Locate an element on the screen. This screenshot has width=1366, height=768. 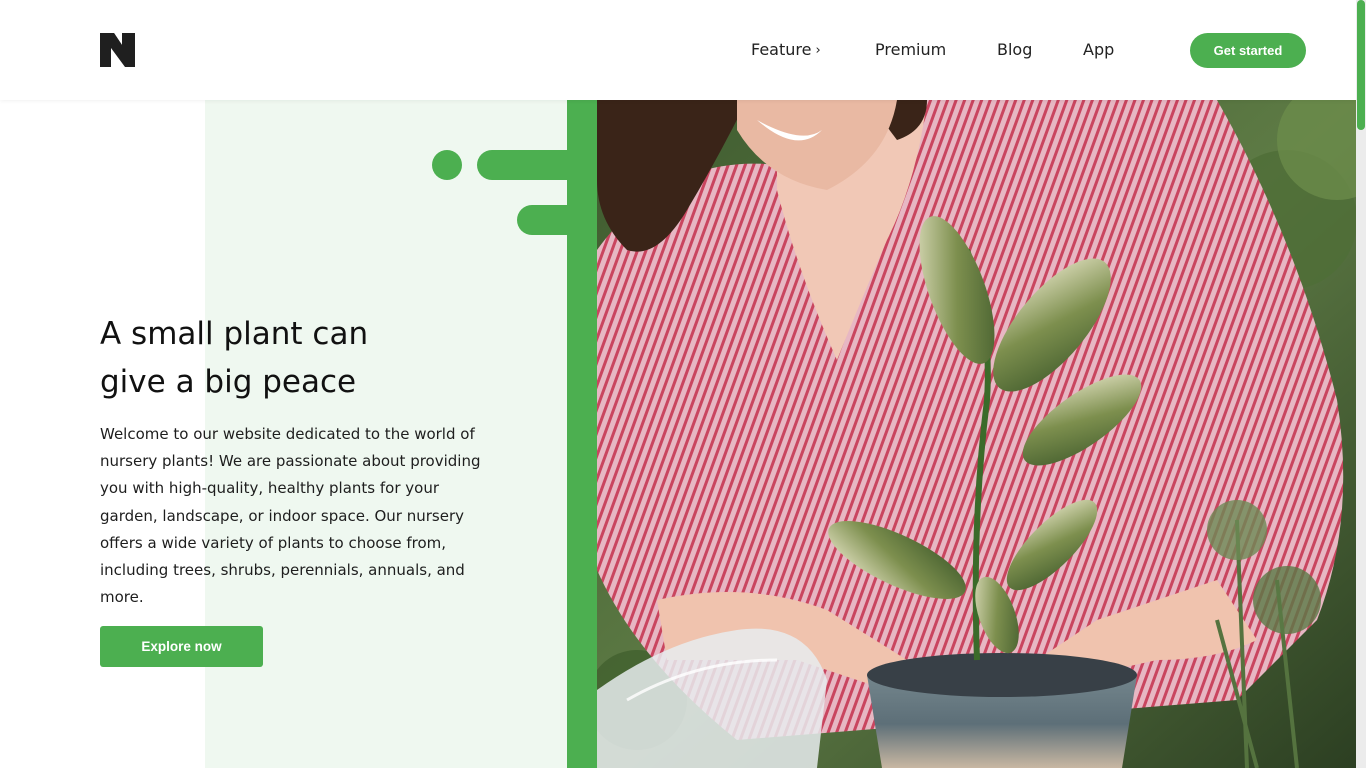
nav-item-feature: Feature › is located at coordinates (786, 49).